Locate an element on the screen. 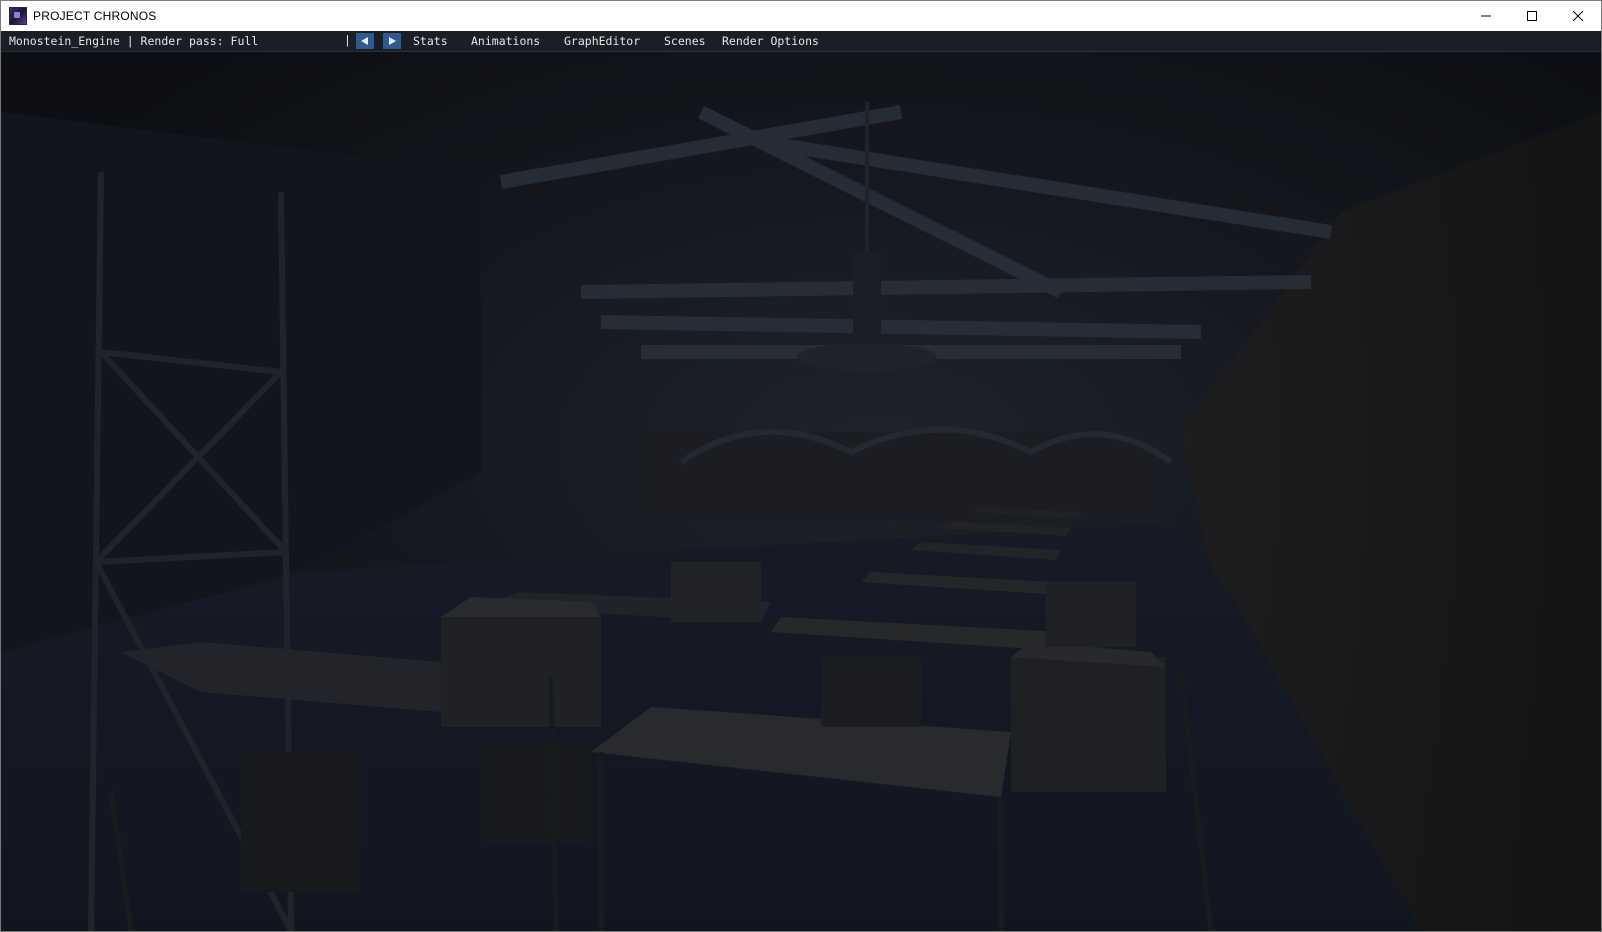 The width and height of the screenshot is (1602, 932). triangle-right-icon is located at coordinates (392, 41).